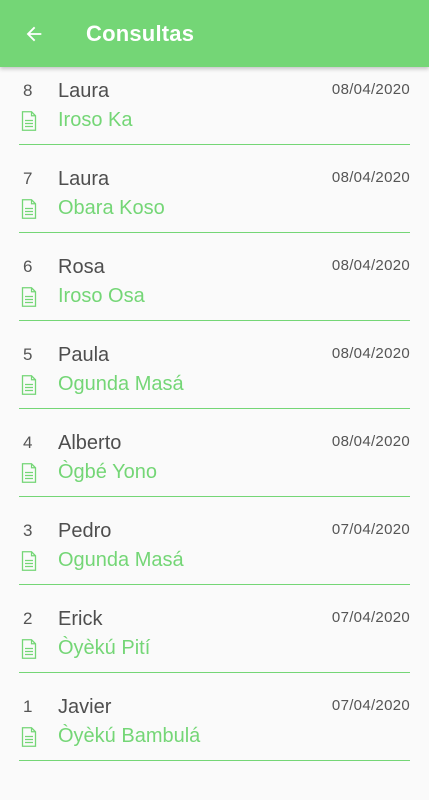  What do you see at coordinates (129, 736) in the screenshot?
I see `consultation-subject: Òyèkú Bambulá` at bounding box center [129, 736].